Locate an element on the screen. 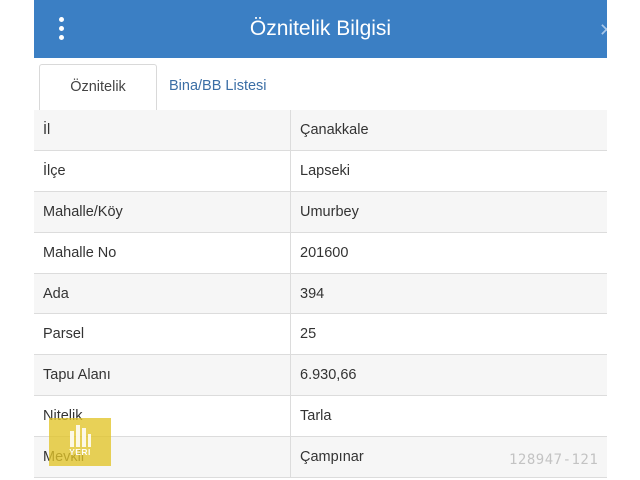  attribute-value: Çanakkale is located at coordinates (334, 130).